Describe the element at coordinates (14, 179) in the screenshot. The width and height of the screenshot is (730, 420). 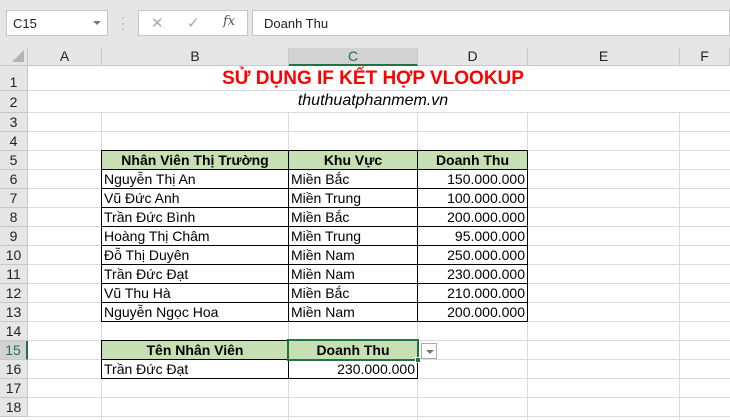
I see `row-header-6: 6` at that location.